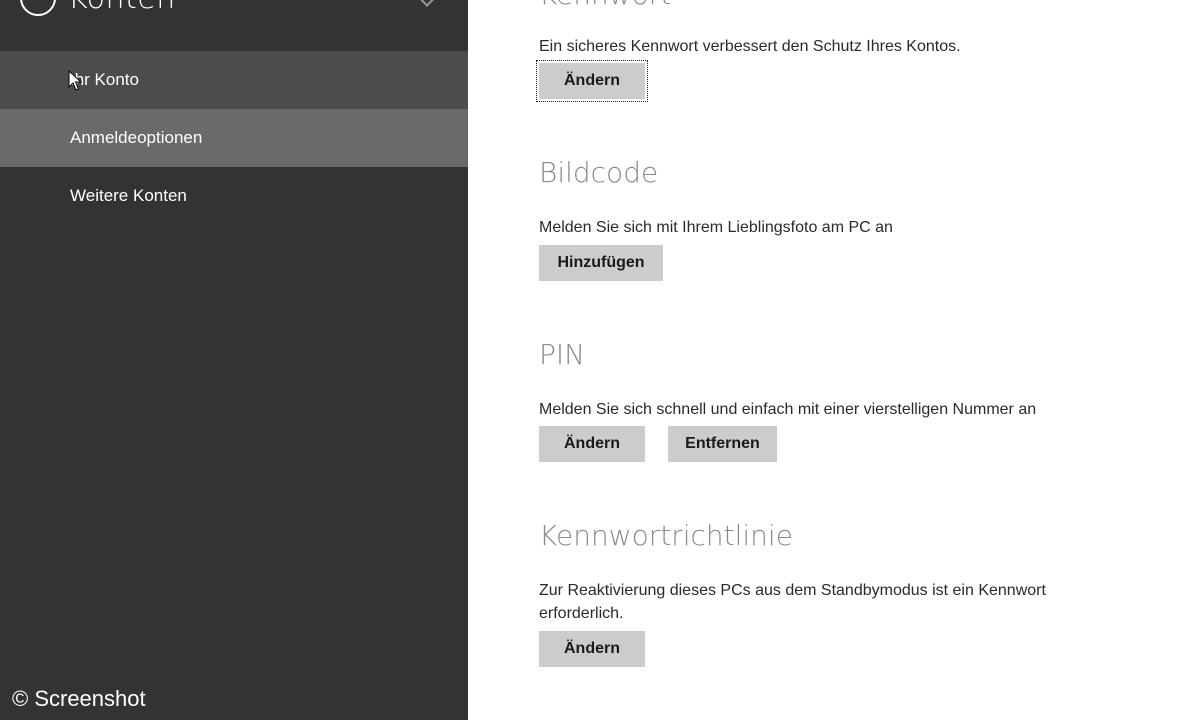  What do you see at coordinates (128, 195) in the screenshot?
I see `sidebar-item-label: Weitere Konten` at bounding box center [128, 195].